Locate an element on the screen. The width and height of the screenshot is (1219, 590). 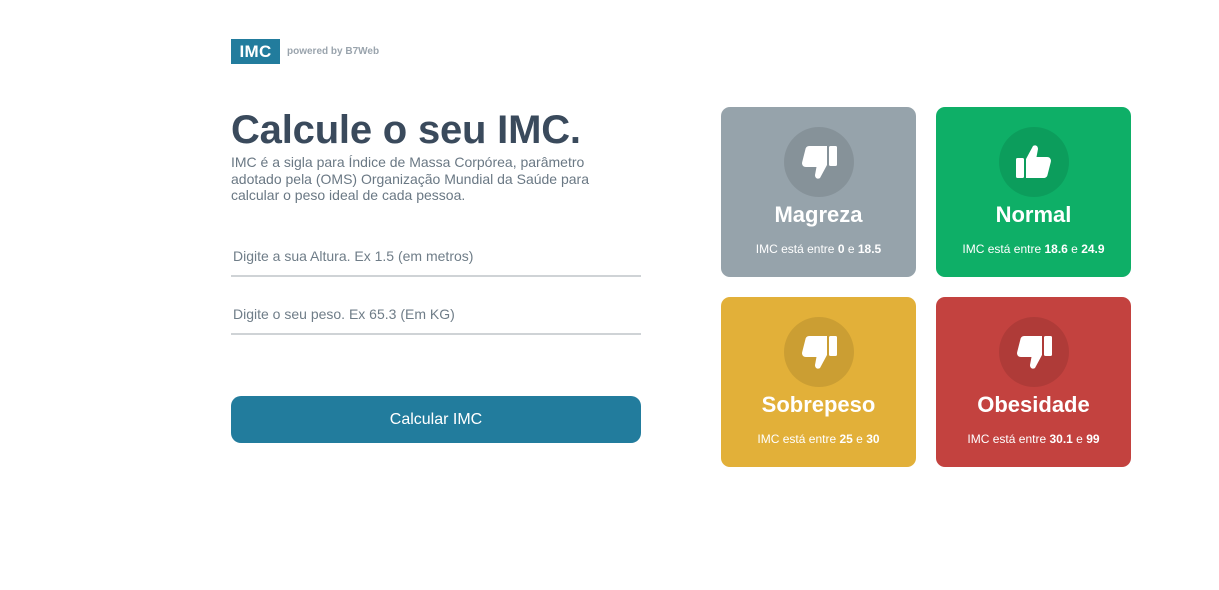
card-obesidade: Obesidade IMC está entre 30.1 e 99 is located at coordinates (1033, 382).